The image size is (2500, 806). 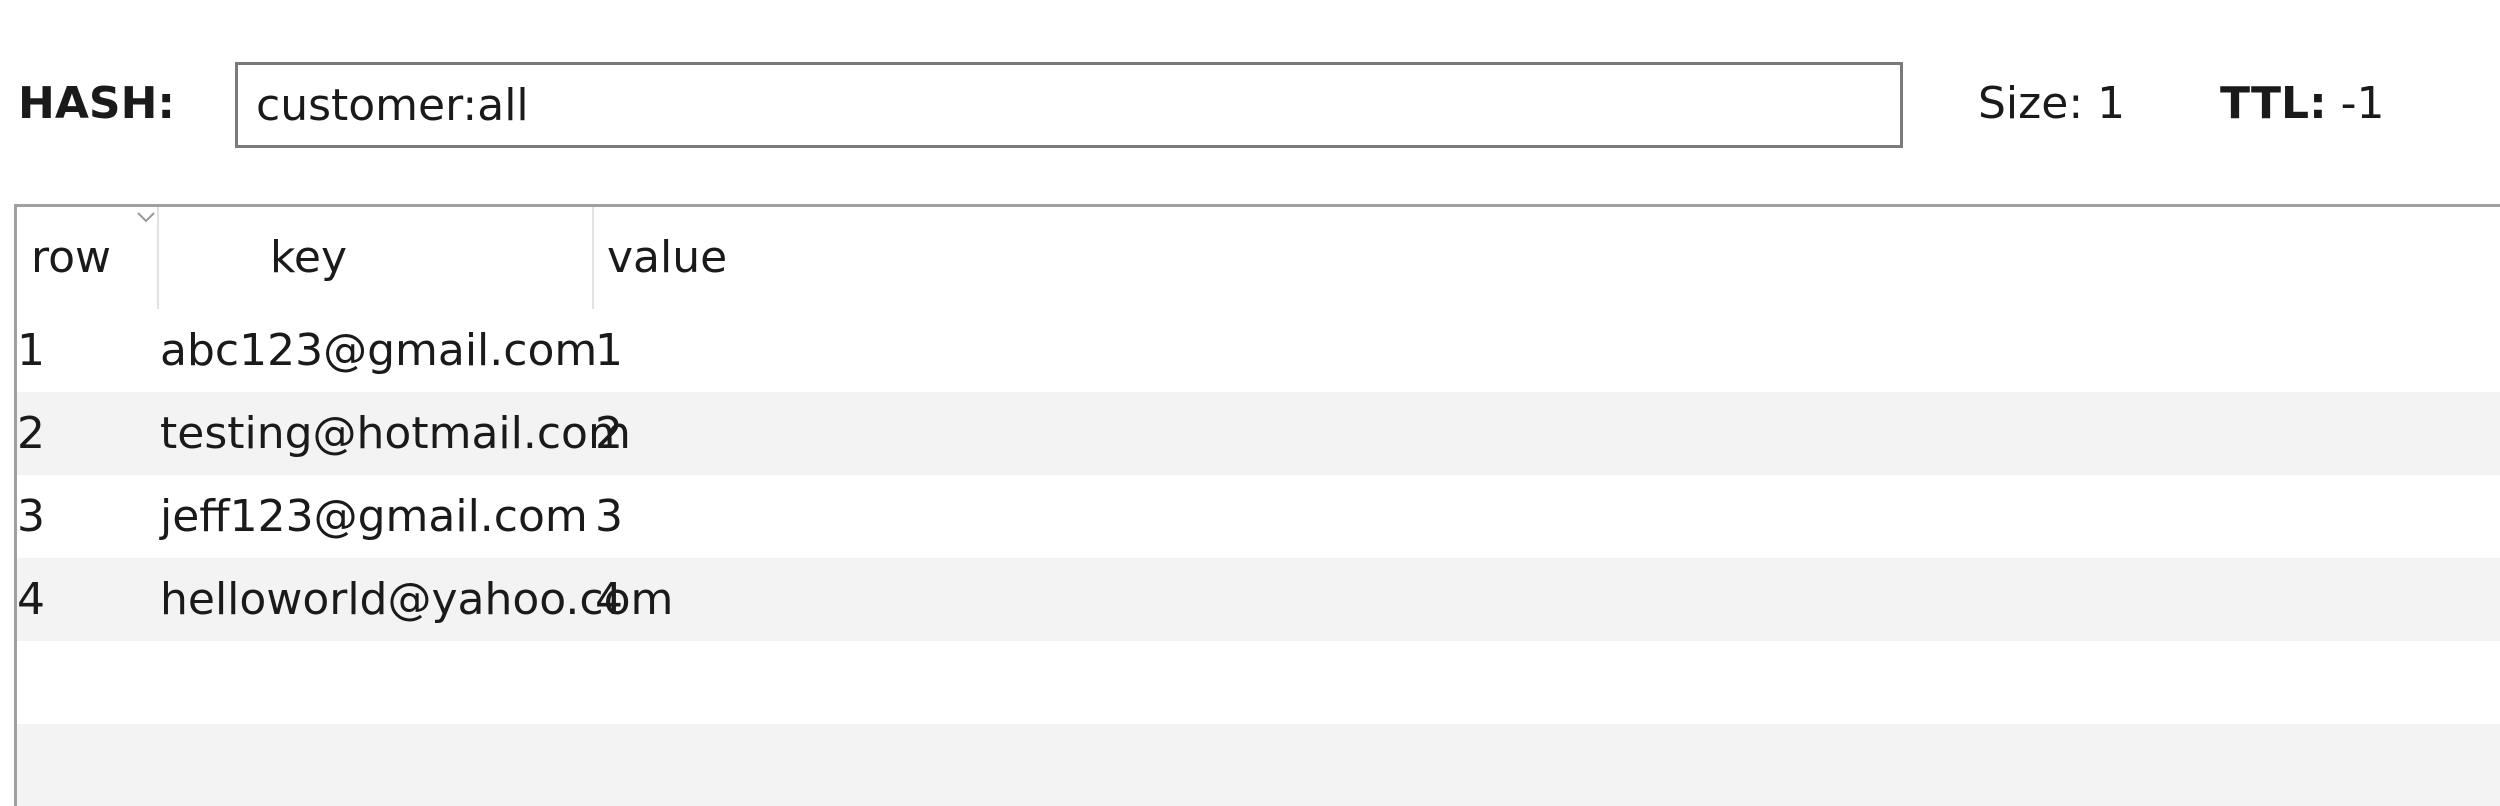 I want to click on row-number-cell: 1, so click(x=31, y=350).